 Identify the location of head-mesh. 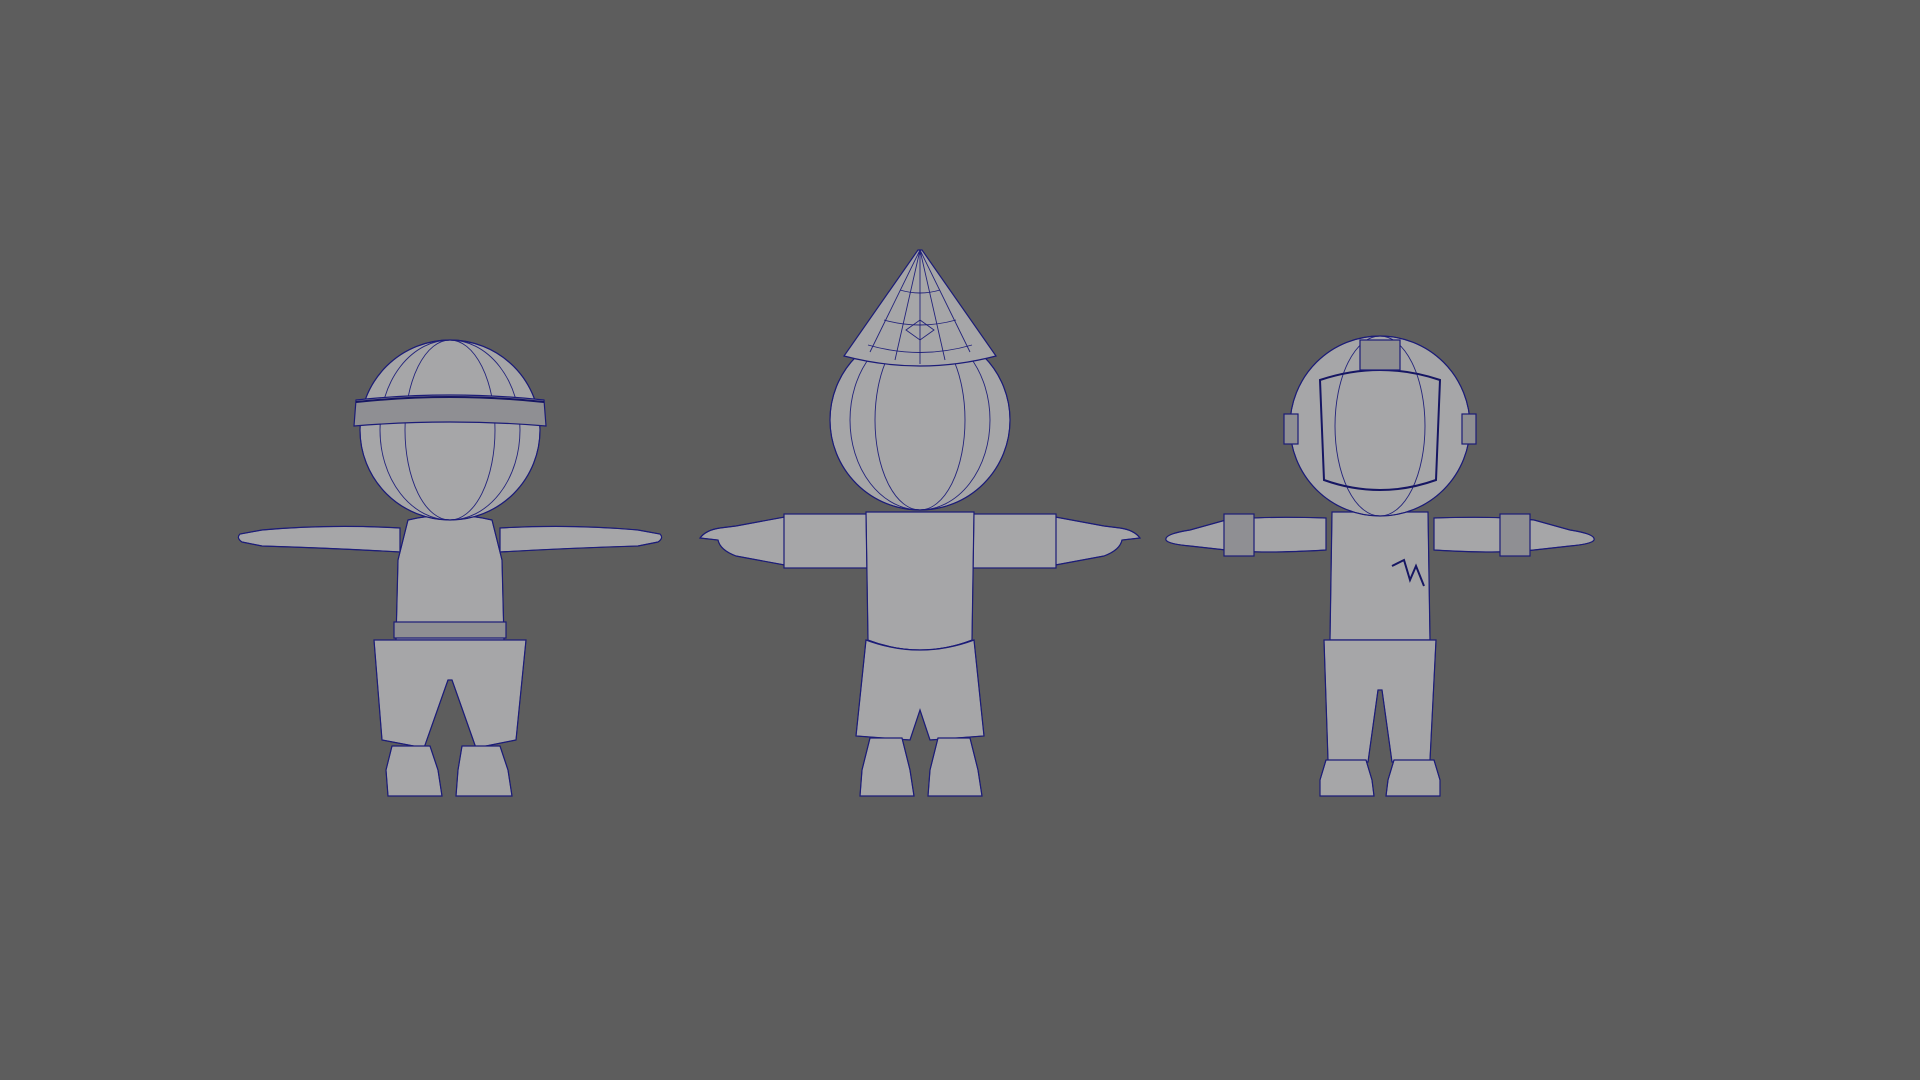
(450, 430).